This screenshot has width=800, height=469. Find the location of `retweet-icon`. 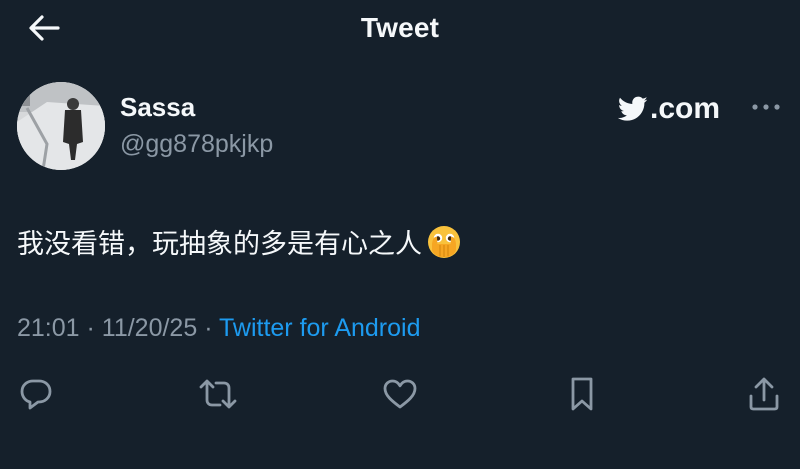

retweet-icon is located at coordinates (218, 394).